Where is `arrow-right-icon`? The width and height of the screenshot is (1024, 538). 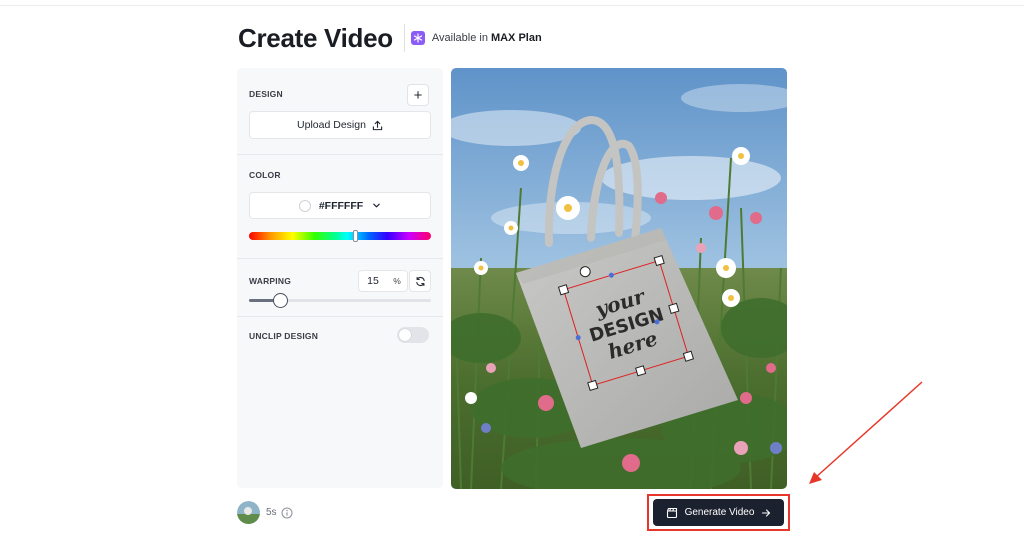
arrow-right-icon is located at coordinates (766, 512).